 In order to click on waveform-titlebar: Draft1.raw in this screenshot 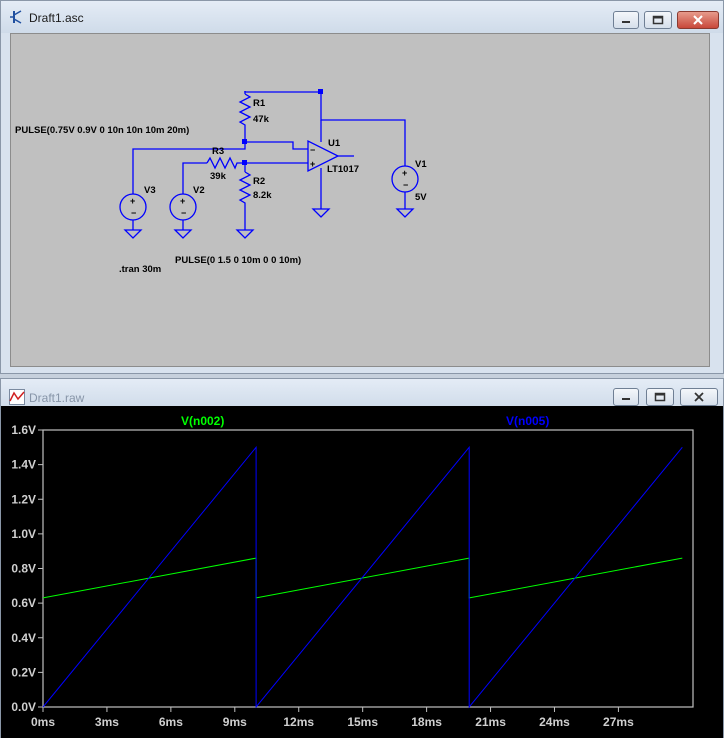, I will do `click(362, 394)`.